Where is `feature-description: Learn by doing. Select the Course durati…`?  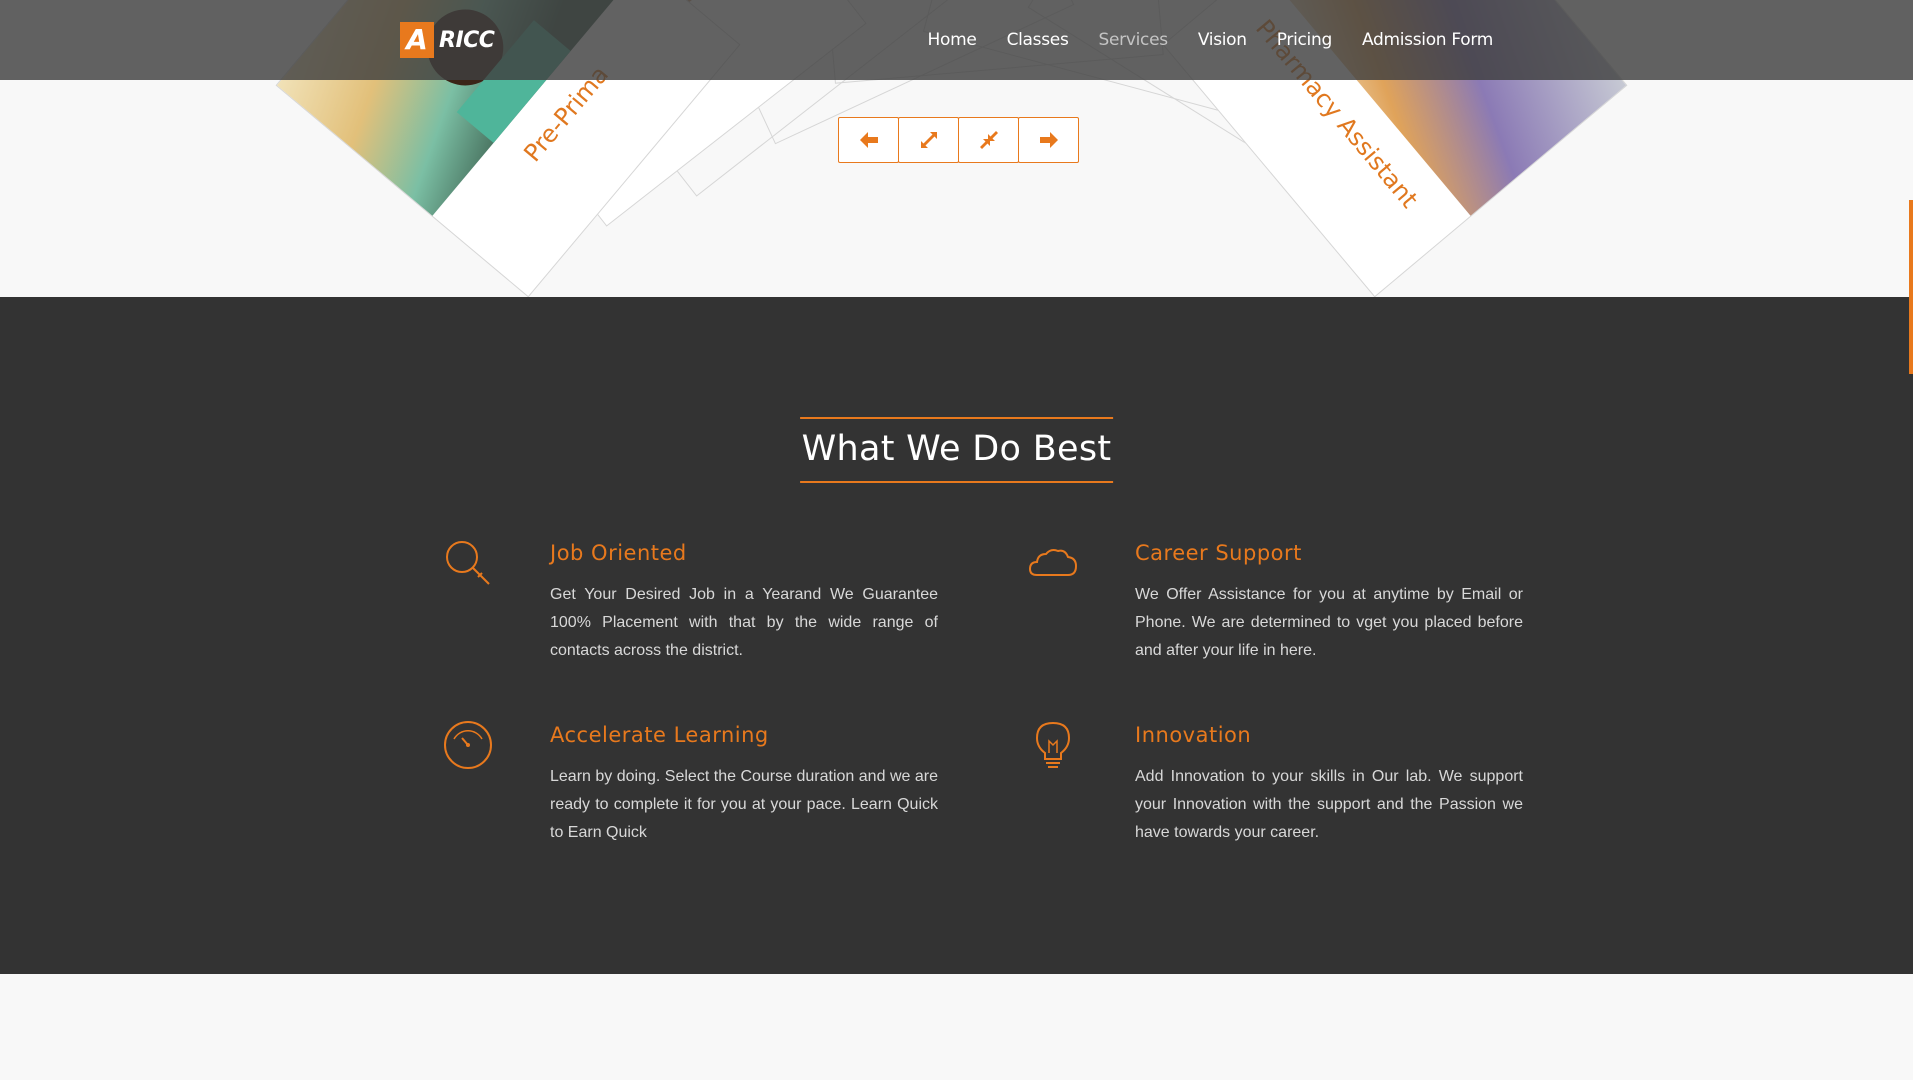 feature-description: Learn by doing. Select the Course durati… is located at coordinates (744, 804).